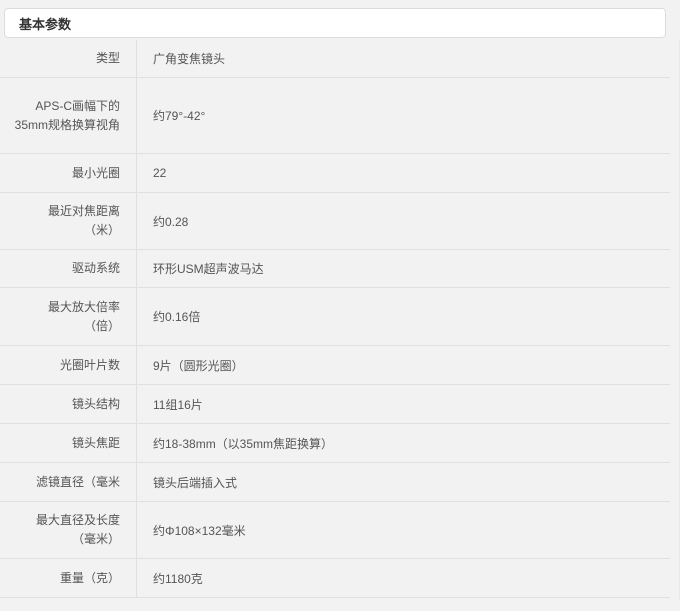 This screenshot has width=680, height=611. I want to click on spec-row-filter: 滤镜直径（毫米 镜头后端插入式, so click(335, 482).